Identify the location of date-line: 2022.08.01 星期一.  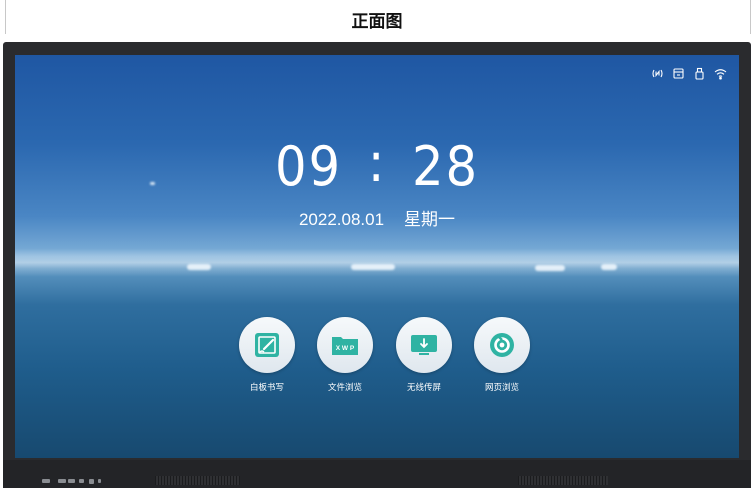
(377, 217).